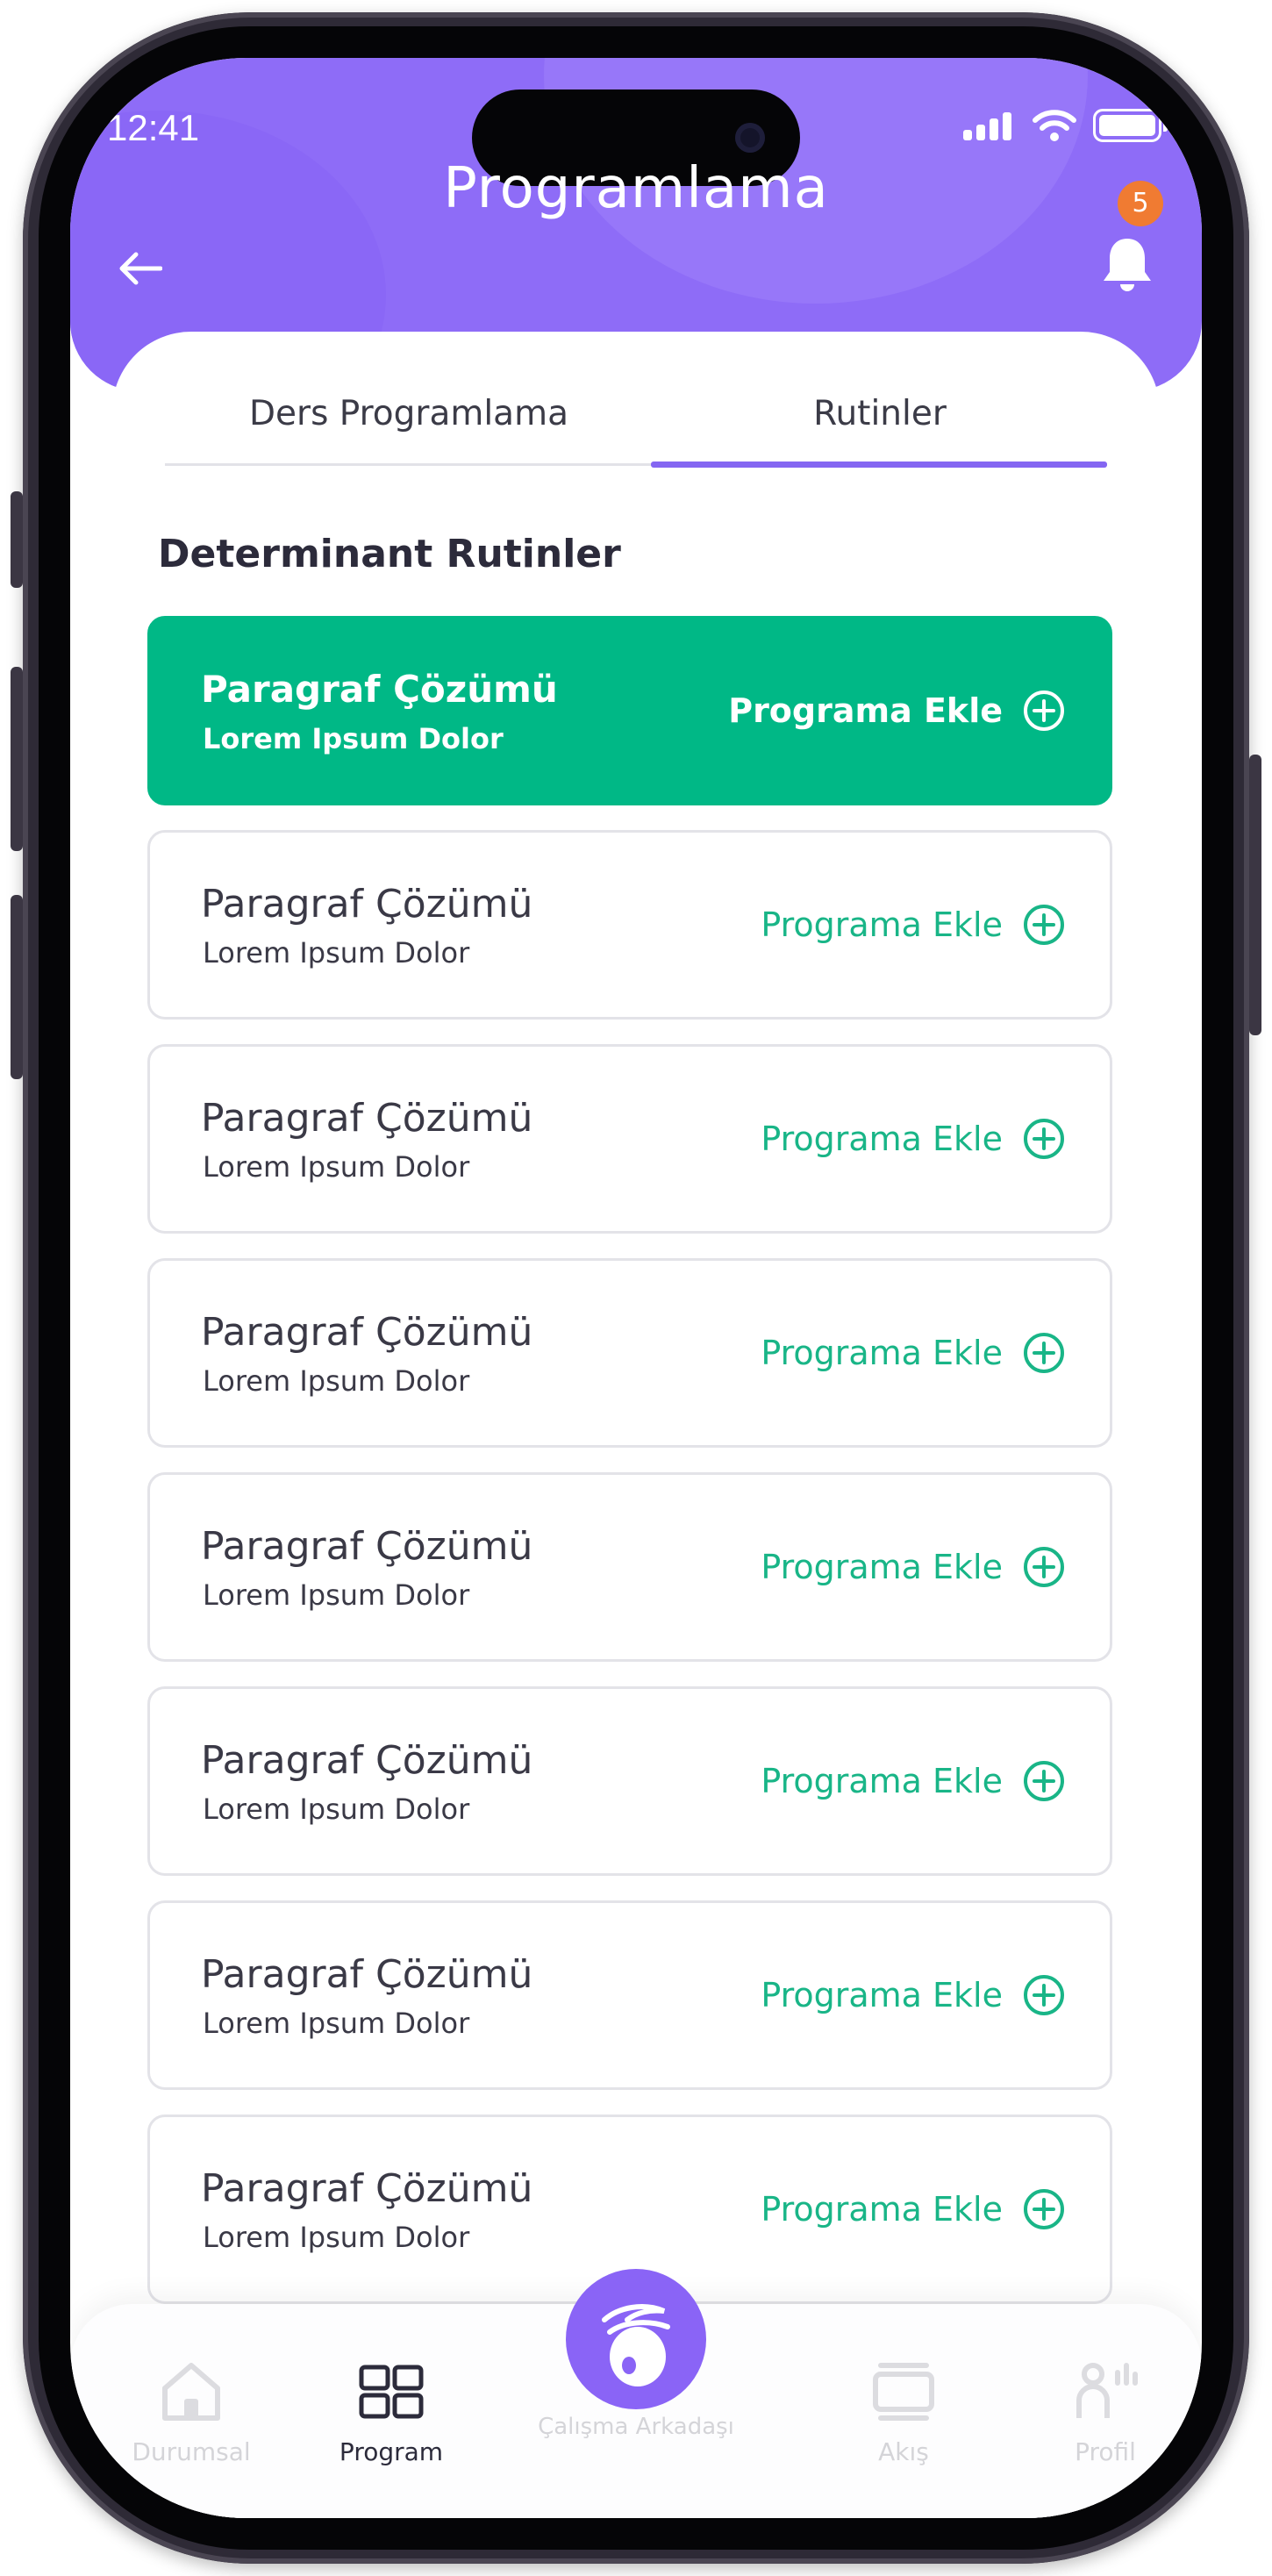 The image size is (1272, 2576). I want to click on nav-label: Durumsal, so click(191, 2451).